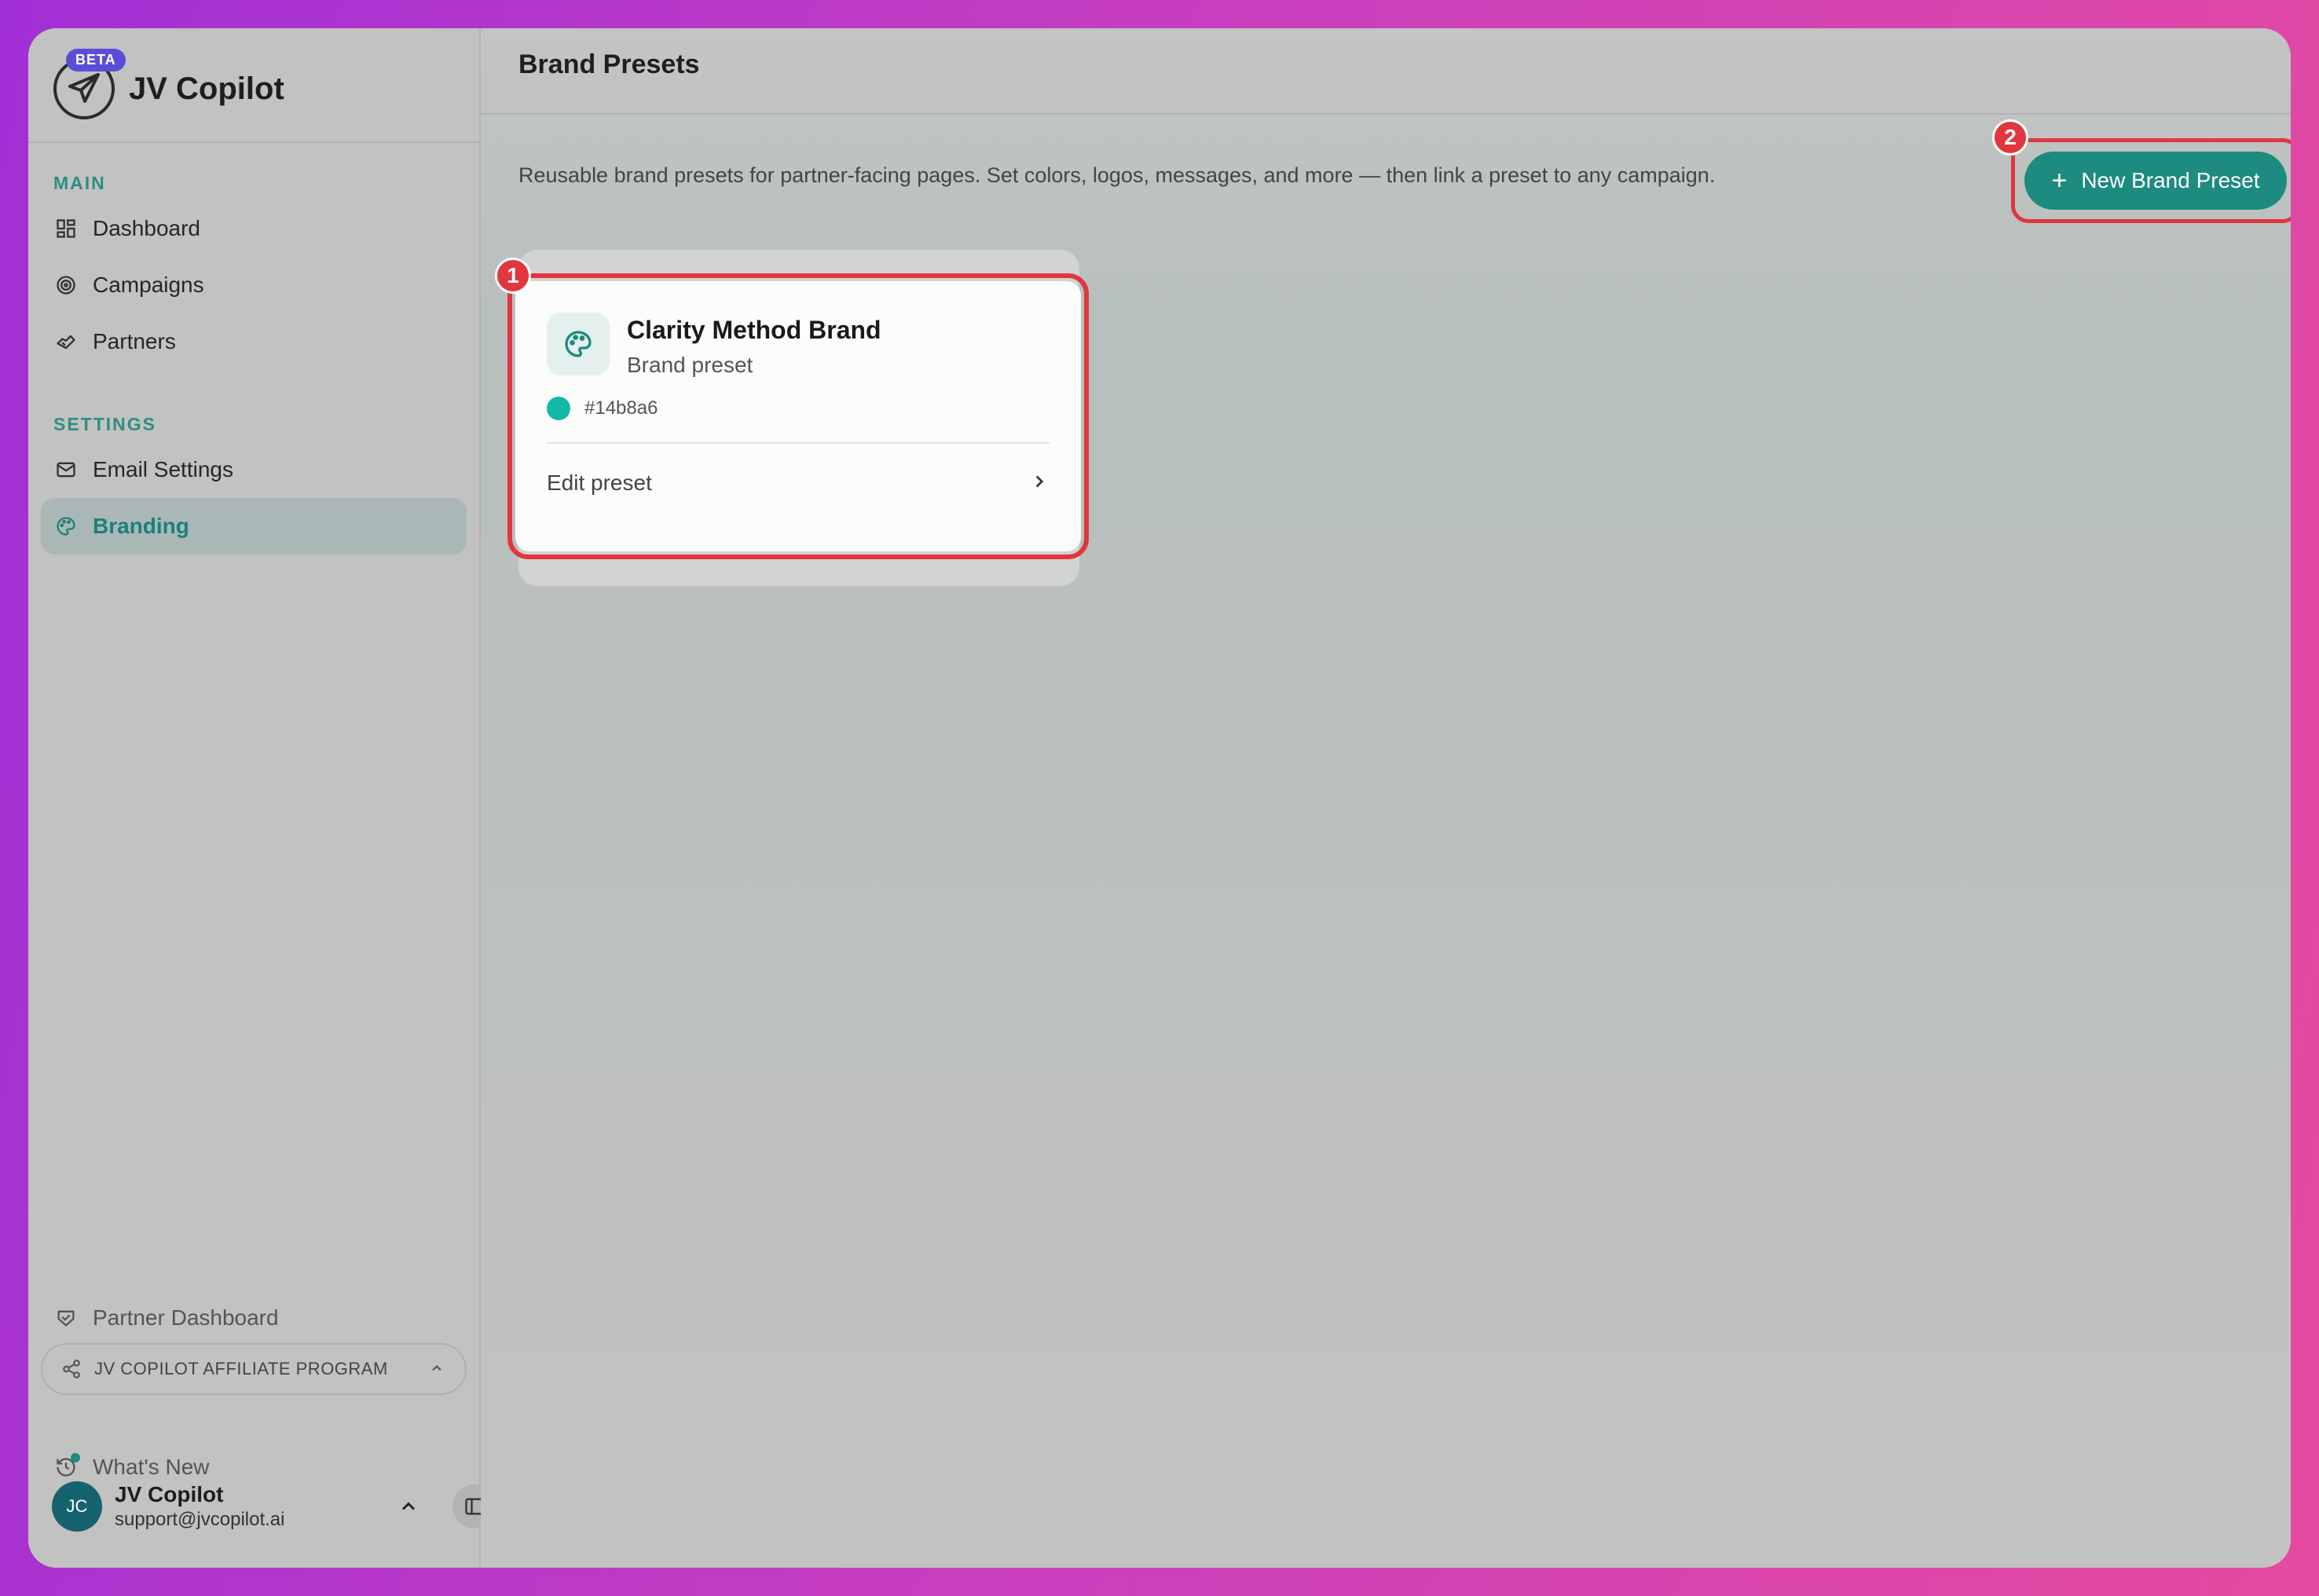  I want to click on sidebar-item-label: Email Settings, so click(163, 469).